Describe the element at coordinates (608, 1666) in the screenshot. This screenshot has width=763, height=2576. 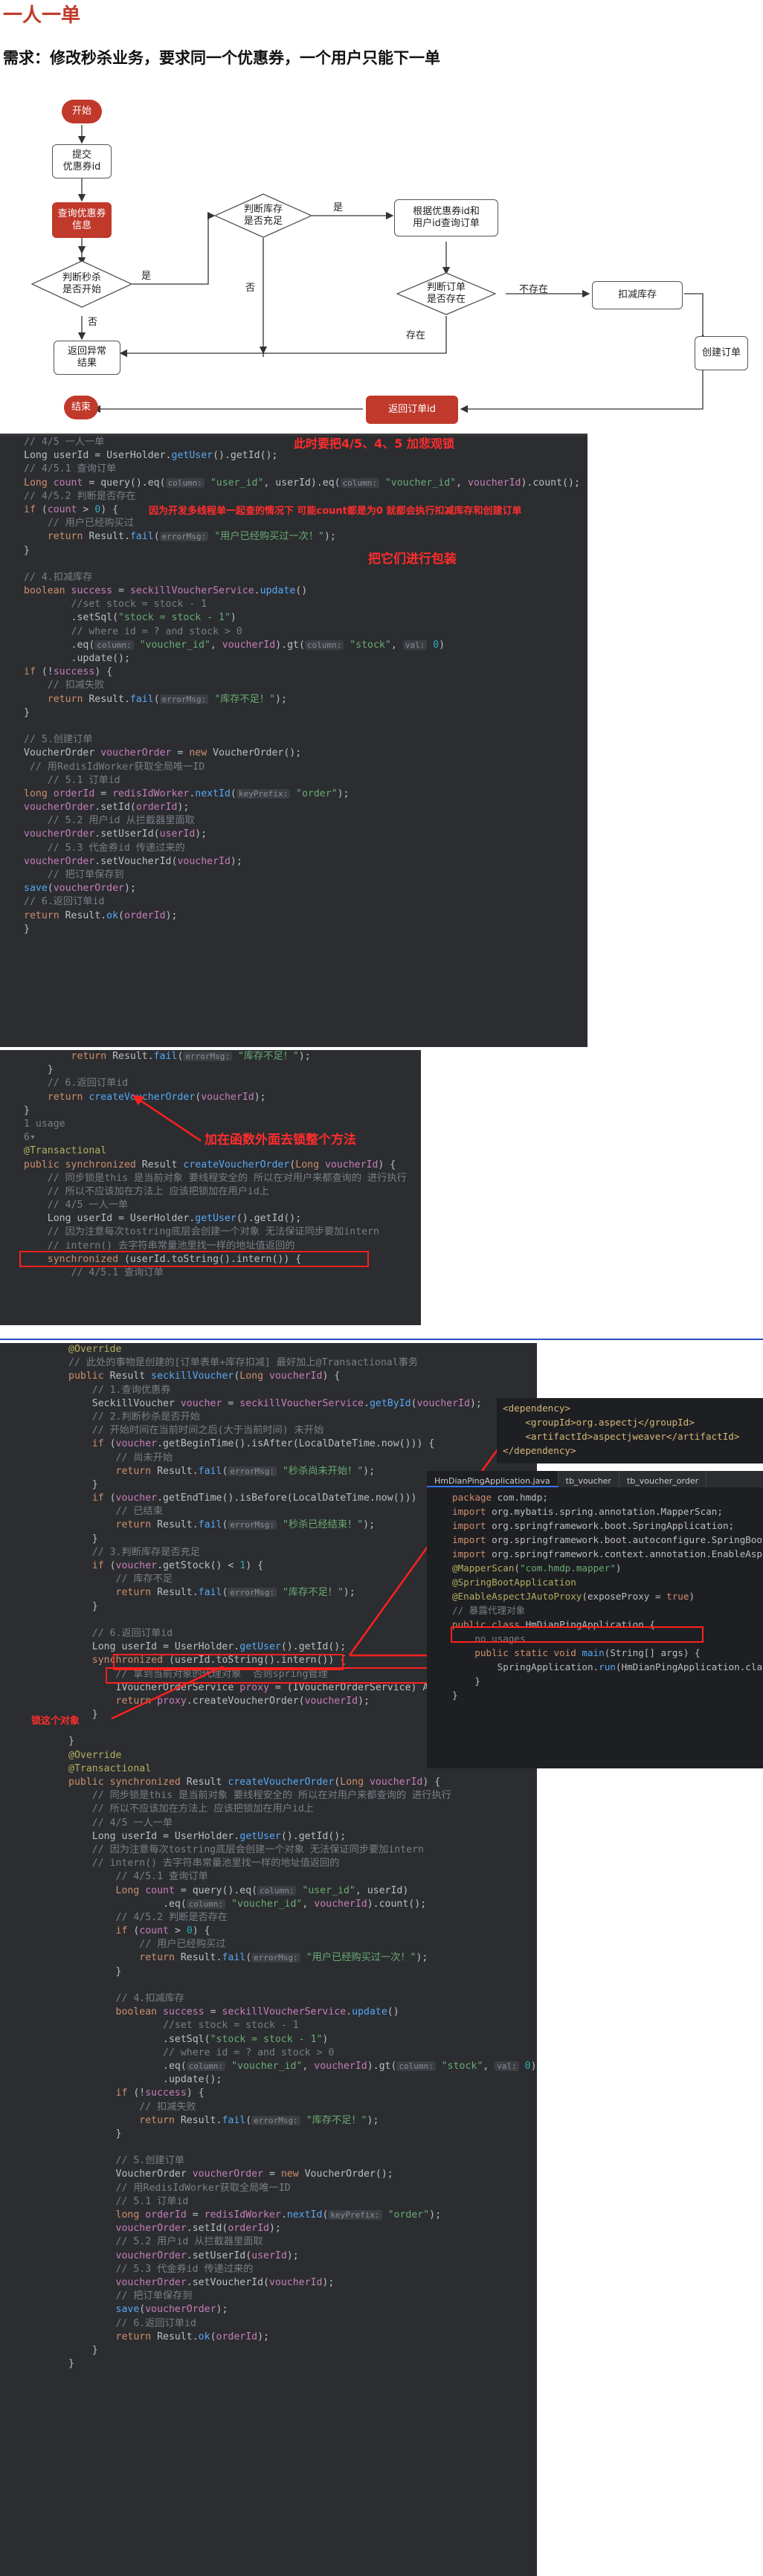
I see `code-token: run` at that location.